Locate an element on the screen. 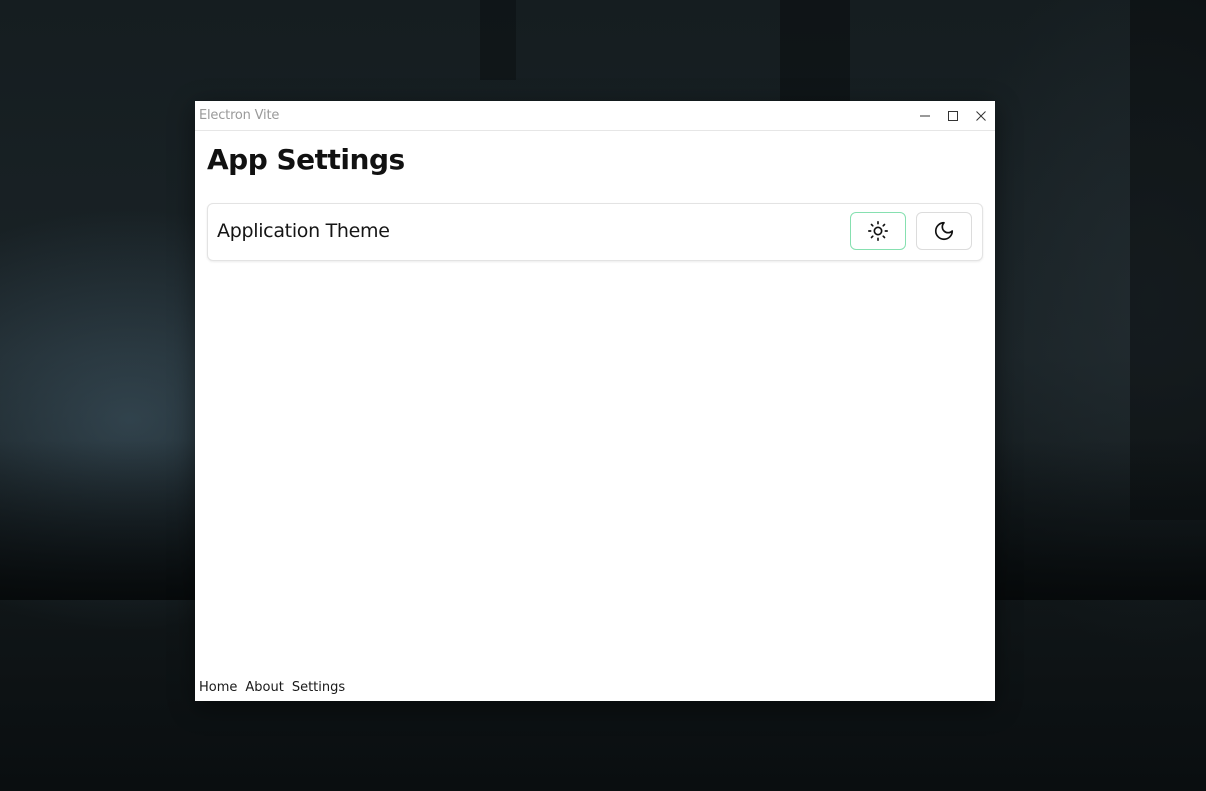 The height and width of the screenshot is (791, 1206). moon-icon is located at coordinates (944, 231).